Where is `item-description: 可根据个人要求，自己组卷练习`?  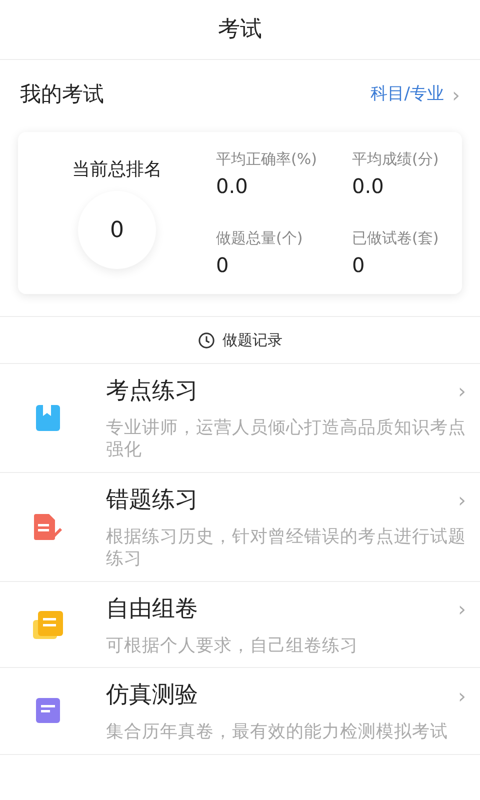
item-description: 可根据个人要求，自己组卷练习 is located at coordinates (232, 646).